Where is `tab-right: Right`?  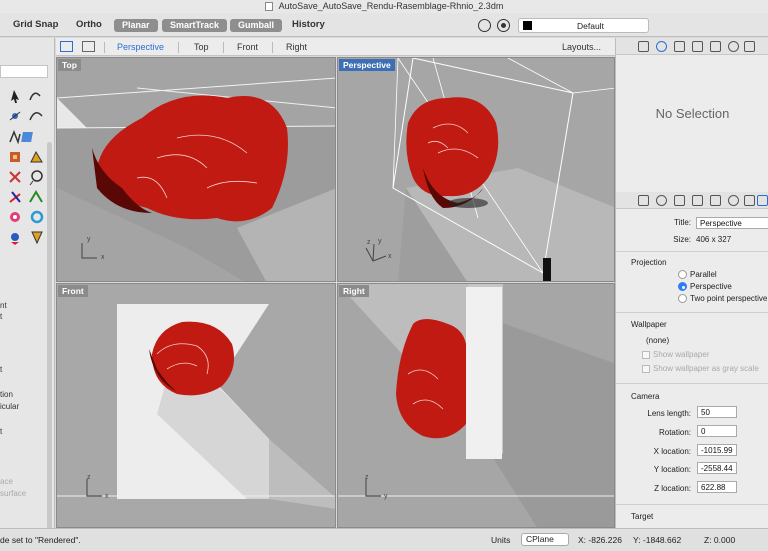
tab-right: Right is located at coordinates (296, 47).